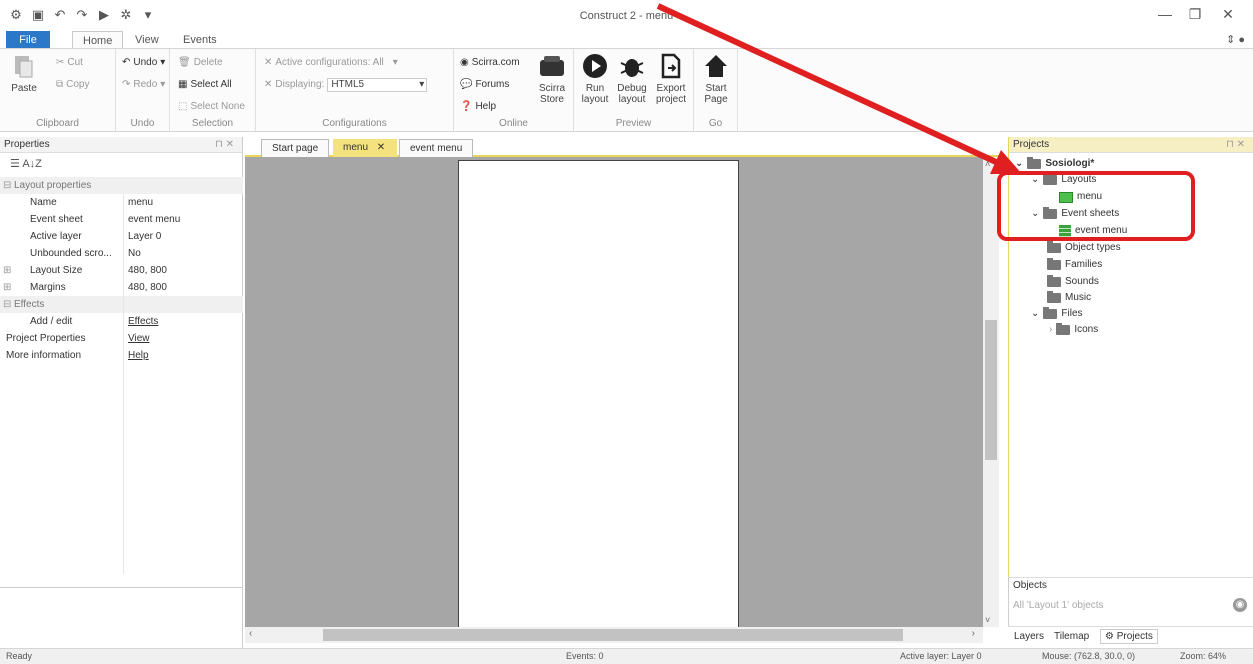 Image resolution: width=1253 pixels, height=664 pixels. I want to click on ribbon-options-icon: ⇕ ●, so click(1235, 39).